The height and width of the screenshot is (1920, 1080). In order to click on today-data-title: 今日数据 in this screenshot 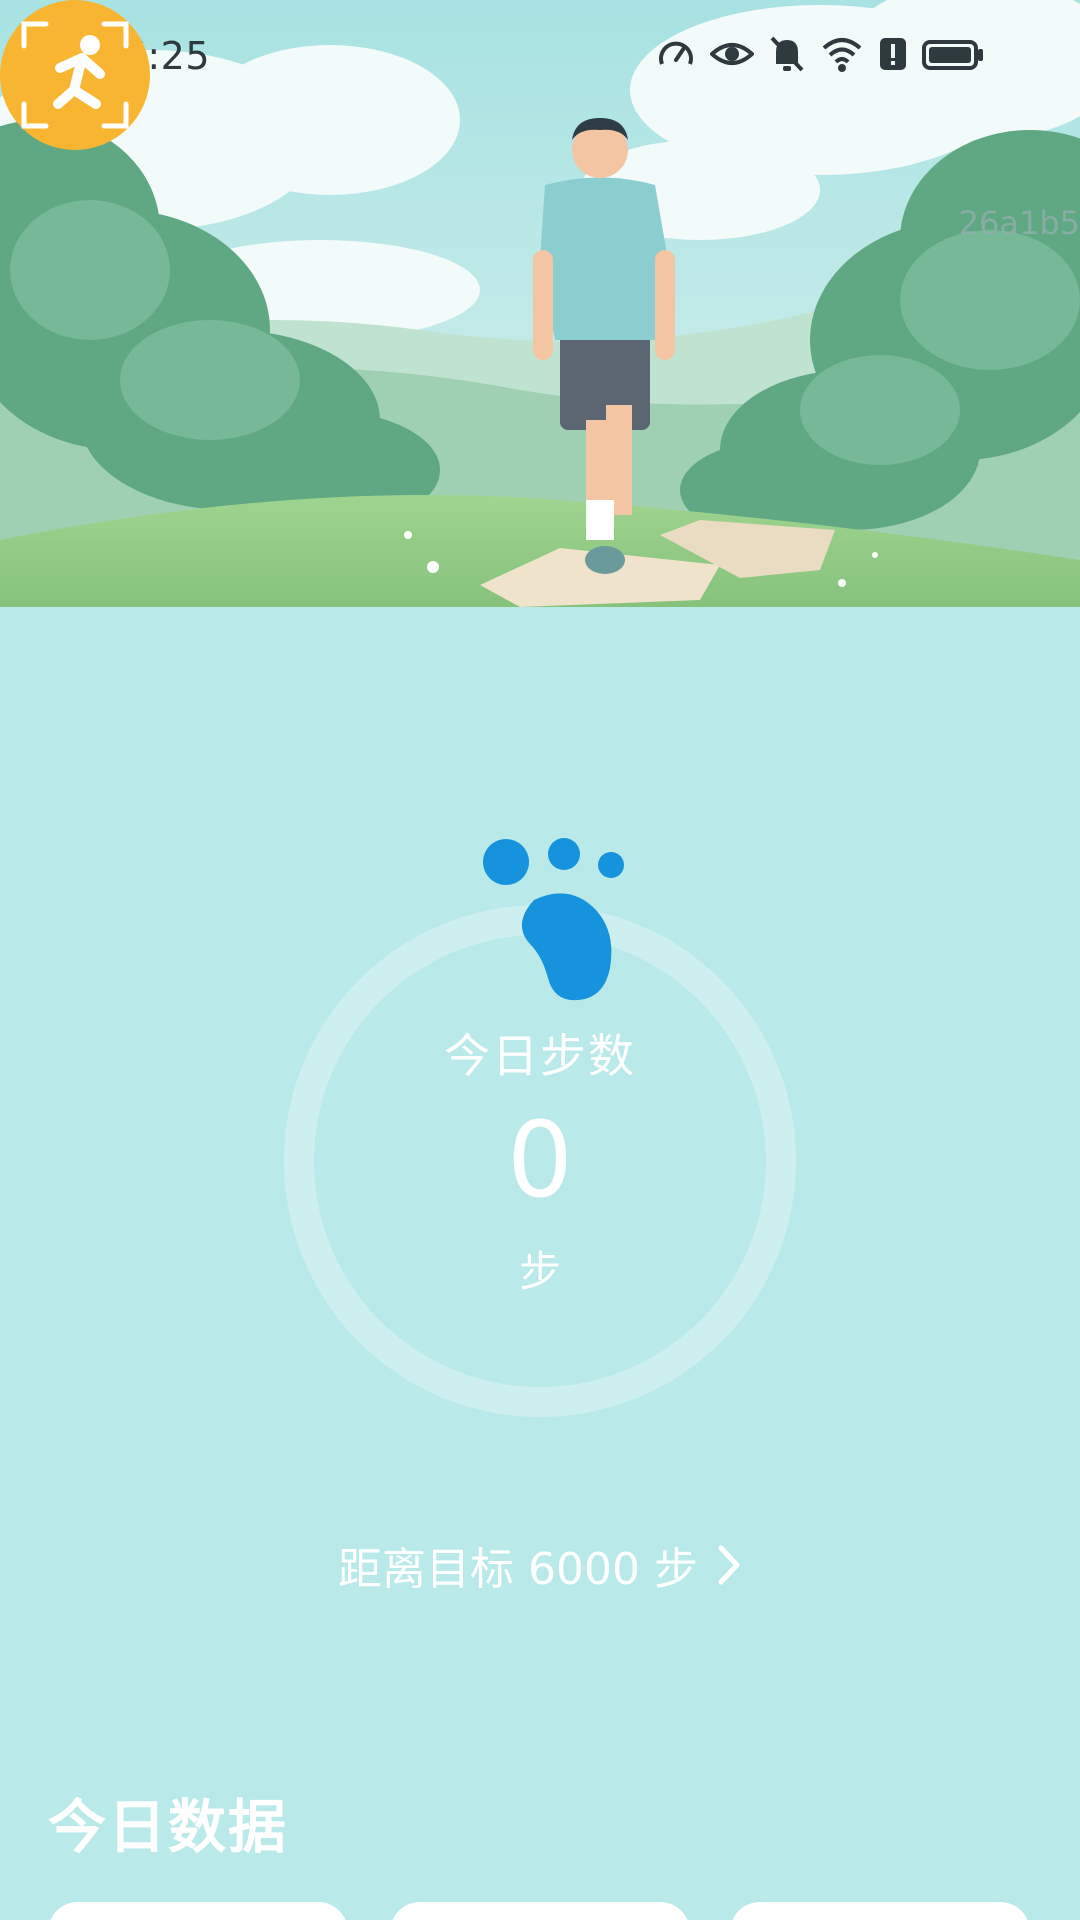, I will do `click(168, 1827)`.